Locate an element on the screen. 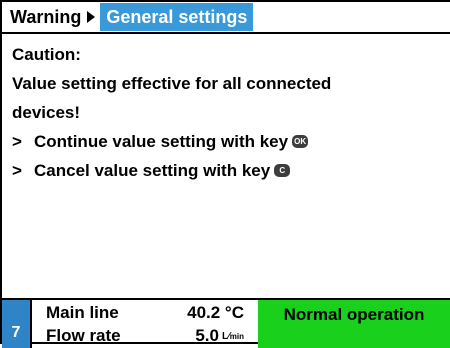  breadcrumb-arrow-icon is located at coordinates (91, 17).